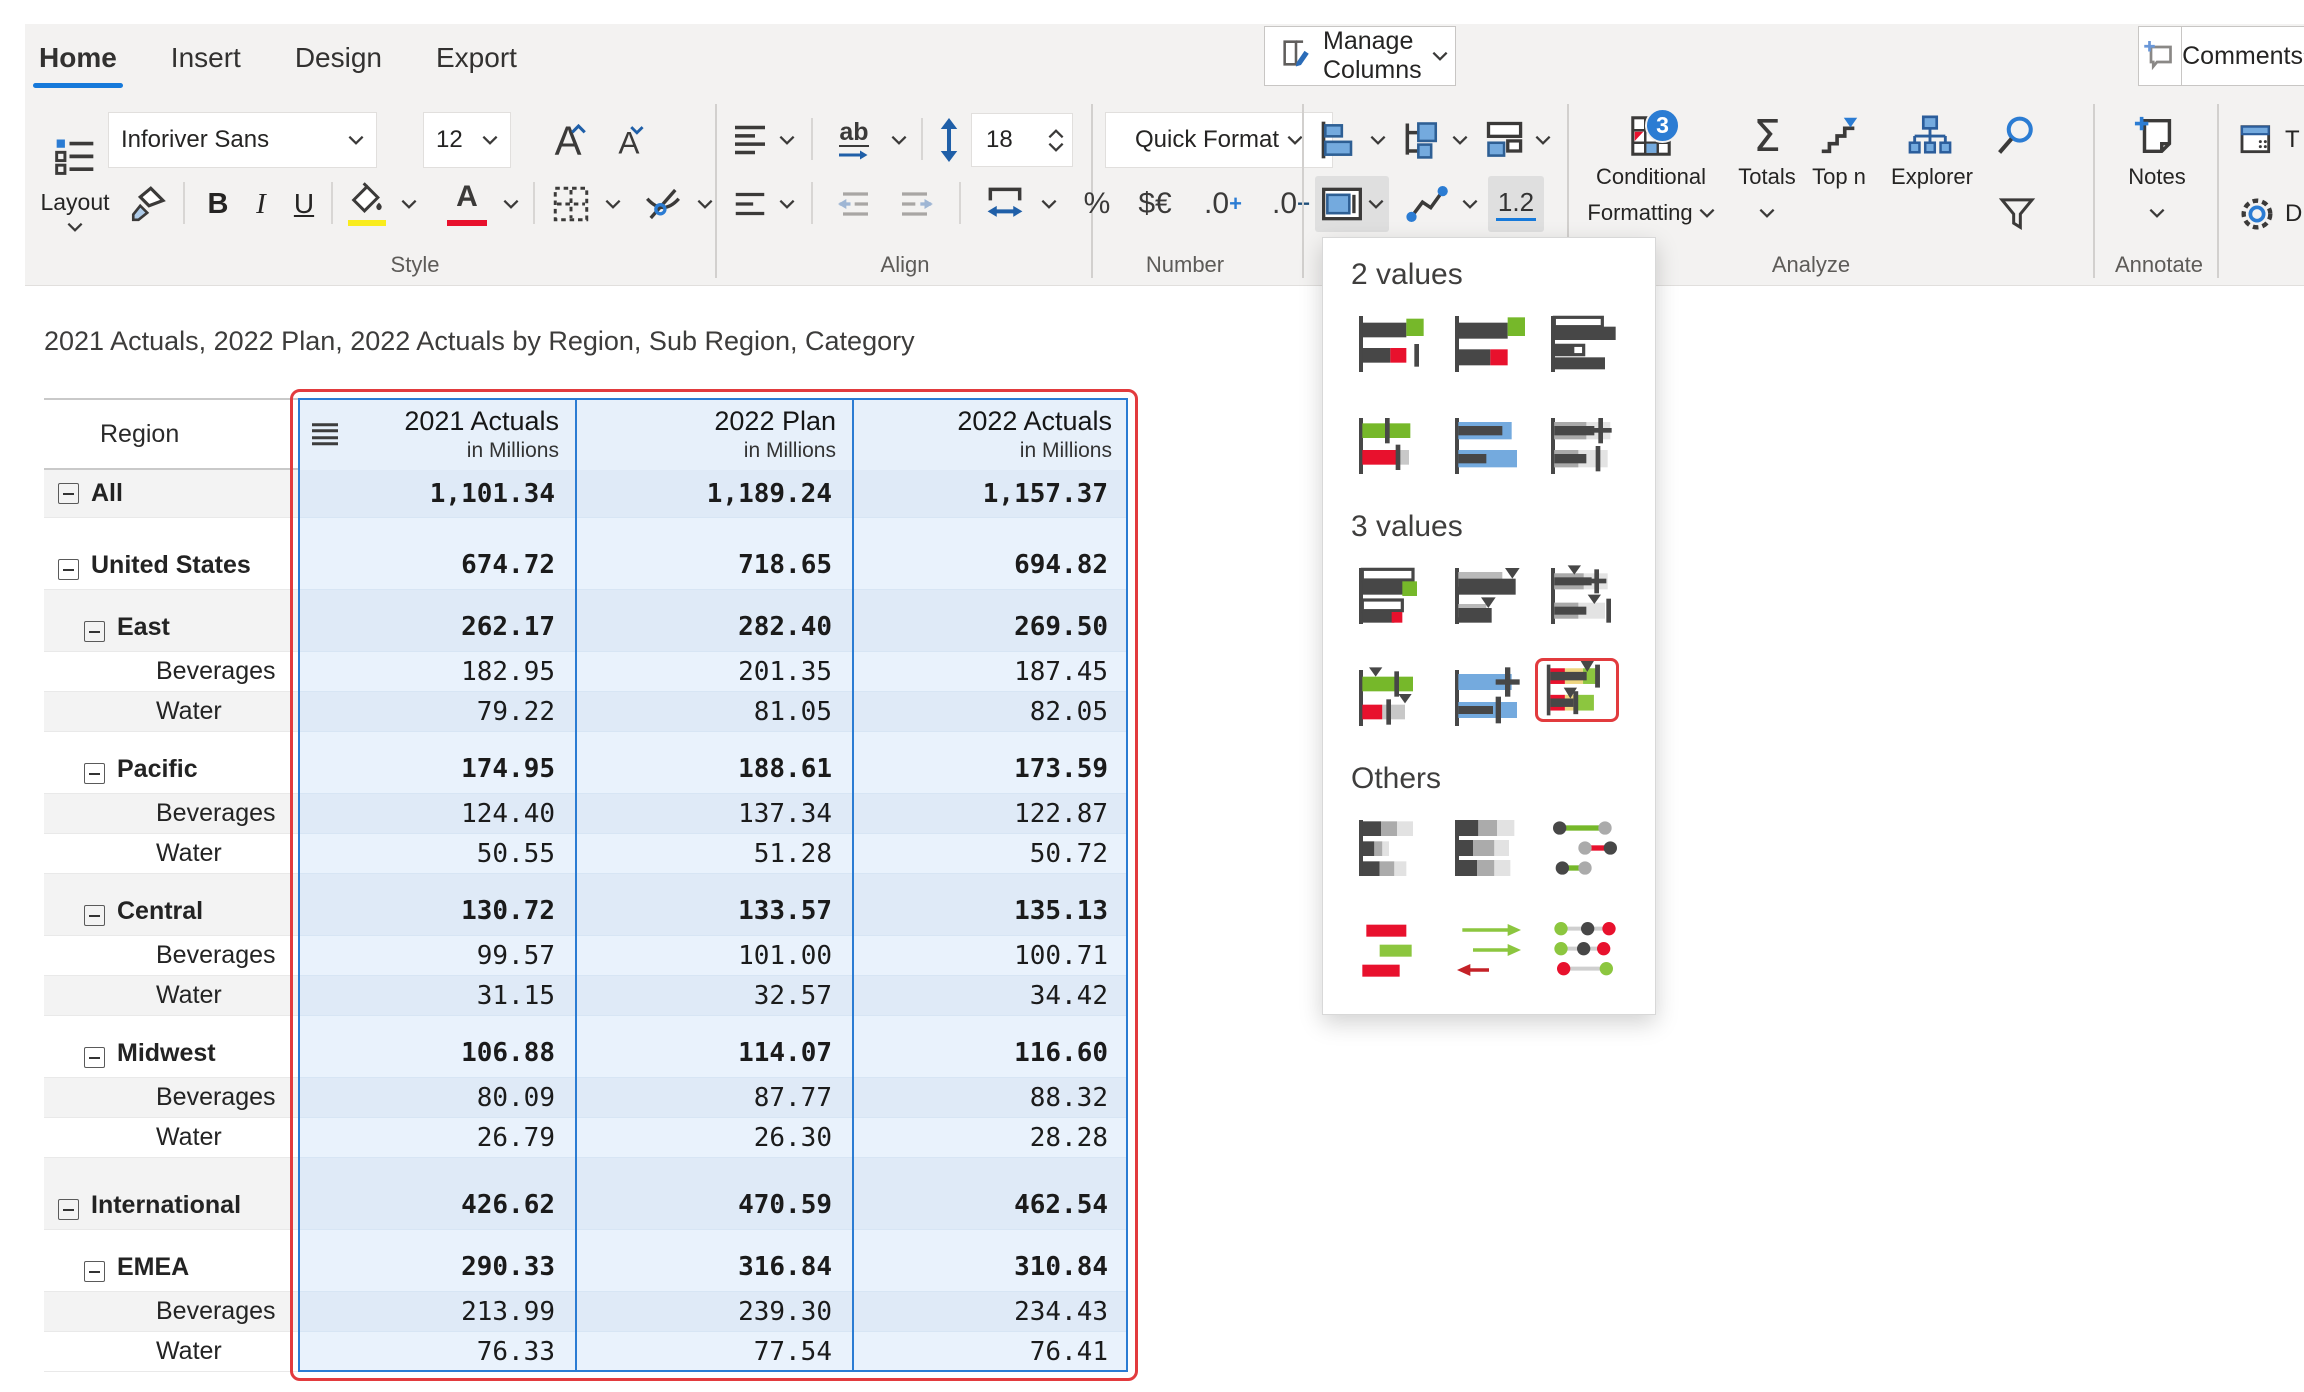  What do you see at coordinates (436, 996) in the screenshot?
I see `value-cell-col1: 31.15` at bounding box center [436, 996].